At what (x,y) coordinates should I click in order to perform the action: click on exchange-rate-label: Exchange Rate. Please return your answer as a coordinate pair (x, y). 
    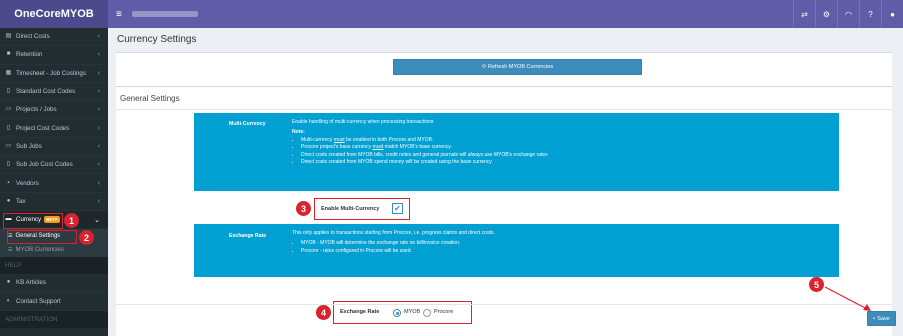
    Looking at the image, I should click on (248, 236).